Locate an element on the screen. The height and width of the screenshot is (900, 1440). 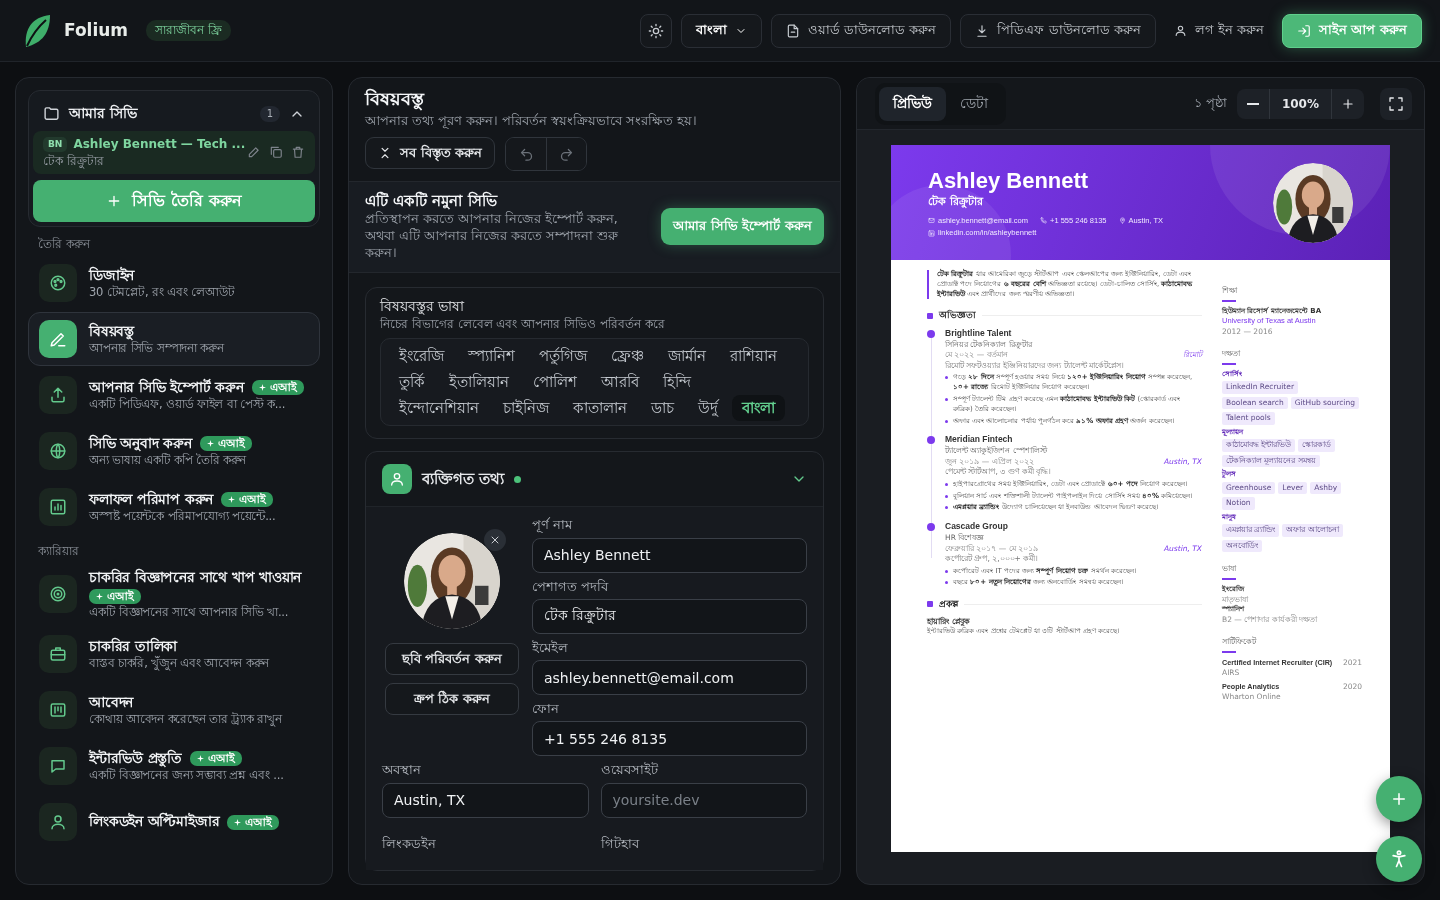
collapse-arrows-icon is located at coordinates (385, 153).